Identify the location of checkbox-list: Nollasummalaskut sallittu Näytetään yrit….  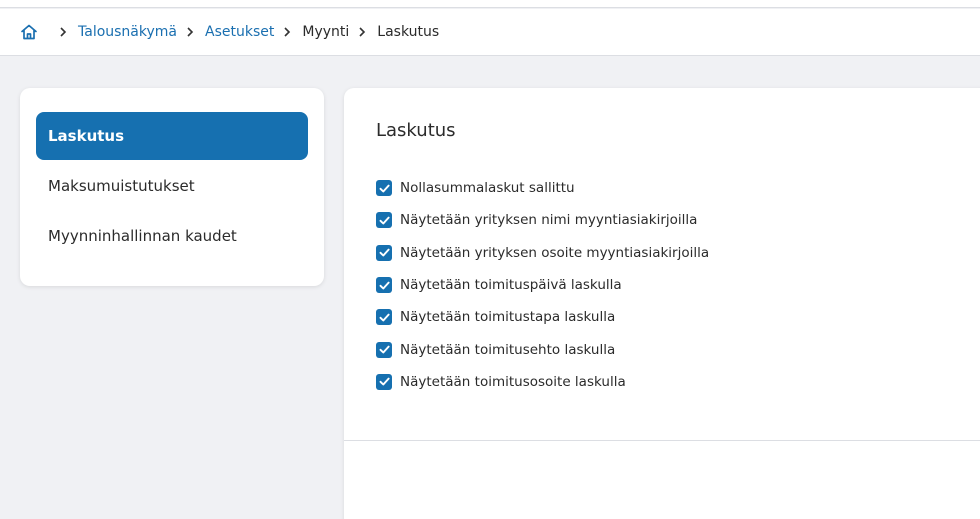
(542, 285).